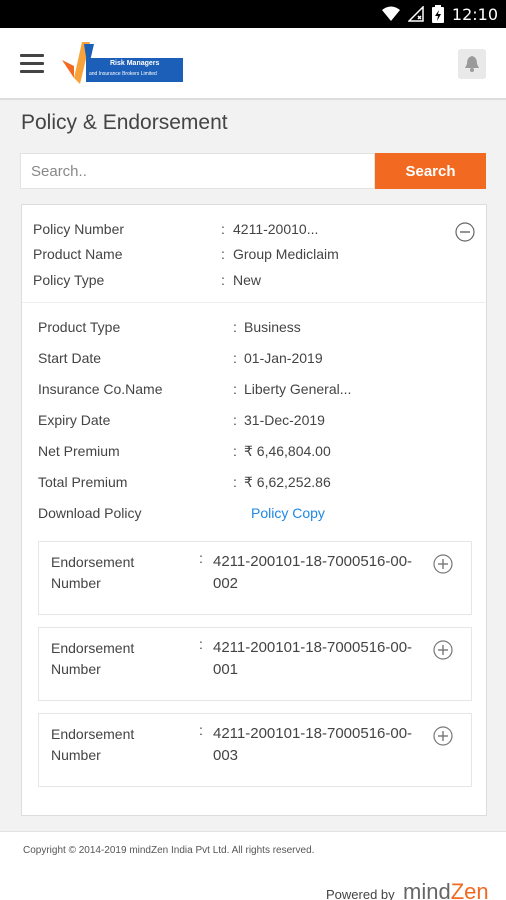 Image resolution: width=506 pixels, height=900 pixels. What do you see at coordinates (253, 14) in the screenshot?
I see `status-bar: 12:10` at bounding box center [253, 14].